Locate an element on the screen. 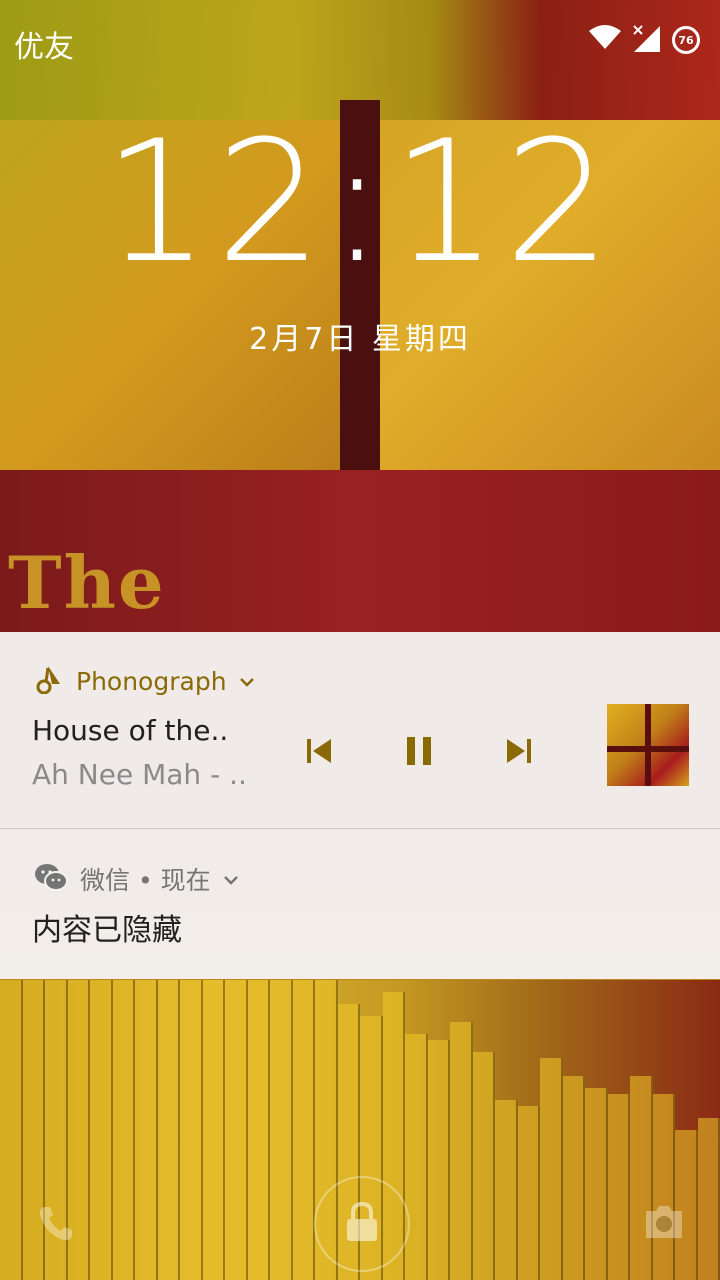 This screenshot has height=1280, width=720. lock-button is located at coordinates (362, 1224).